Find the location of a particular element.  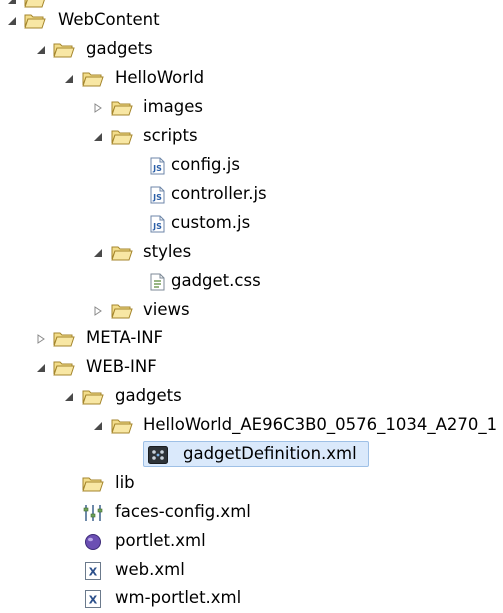

tree-item-faces-config: faces-config.xml is located at coordinates (251, 512).